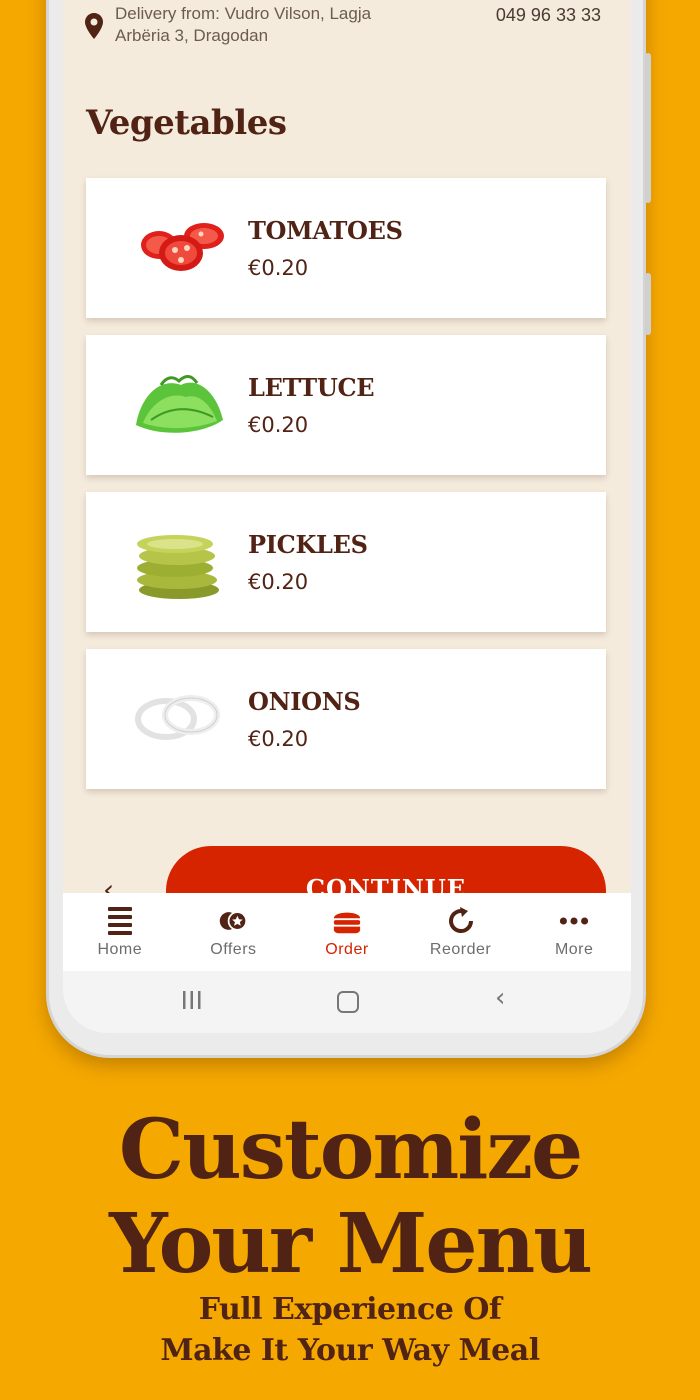 Image resolution: width=700 pixels, height=1400 pixels. I want to click on tomatoes-image, so click(182, 247).